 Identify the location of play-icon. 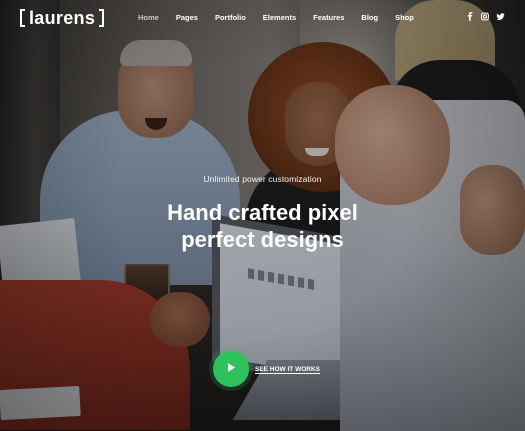
(231, 369).